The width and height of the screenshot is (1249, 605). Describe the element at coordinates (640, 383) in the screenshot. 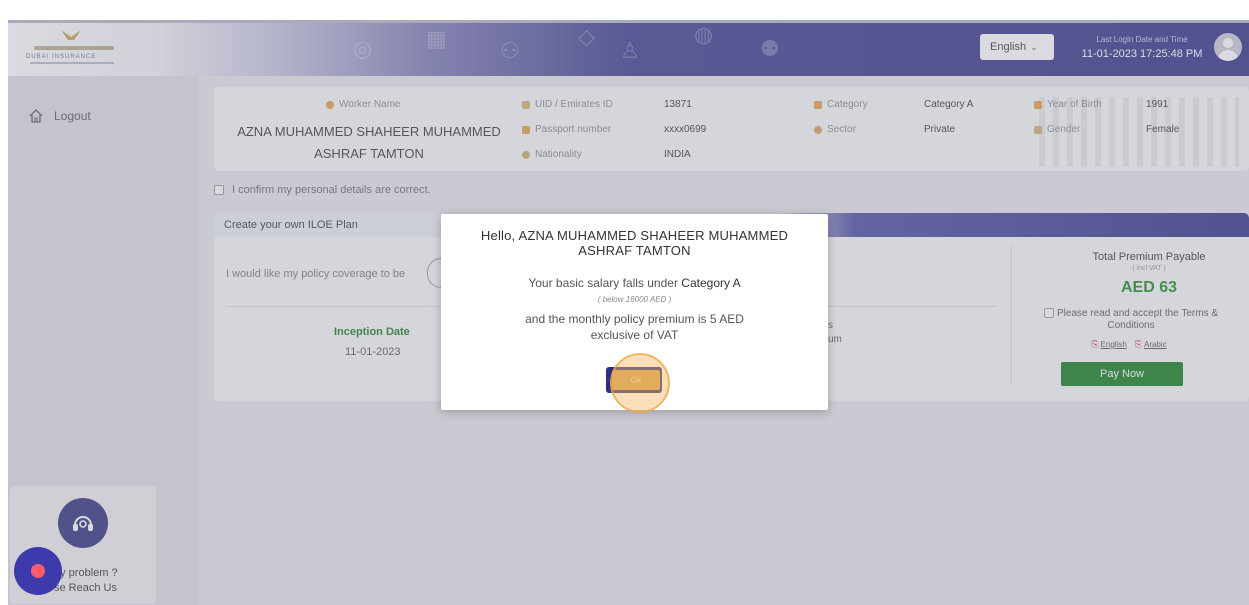

I see `click-highlight-ring` at that location.